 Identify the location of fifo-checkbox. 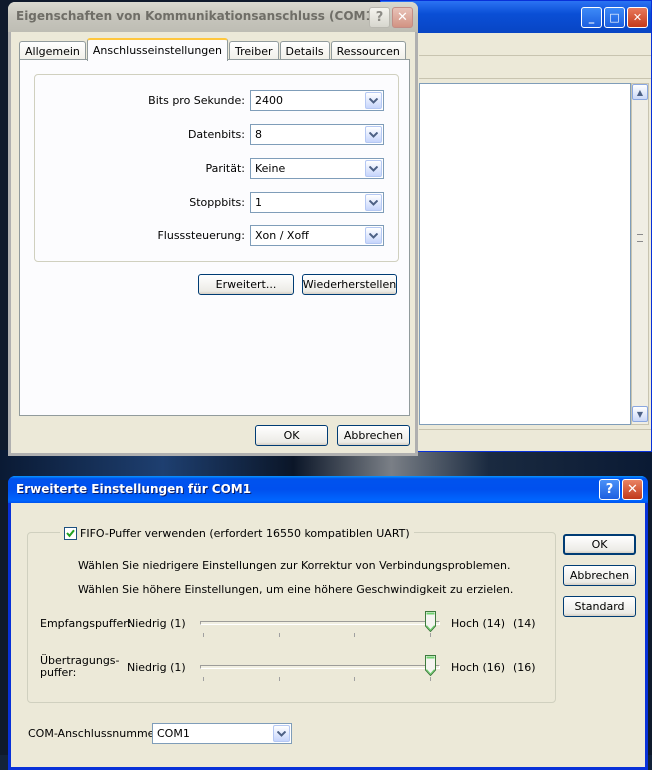
(70, 533).